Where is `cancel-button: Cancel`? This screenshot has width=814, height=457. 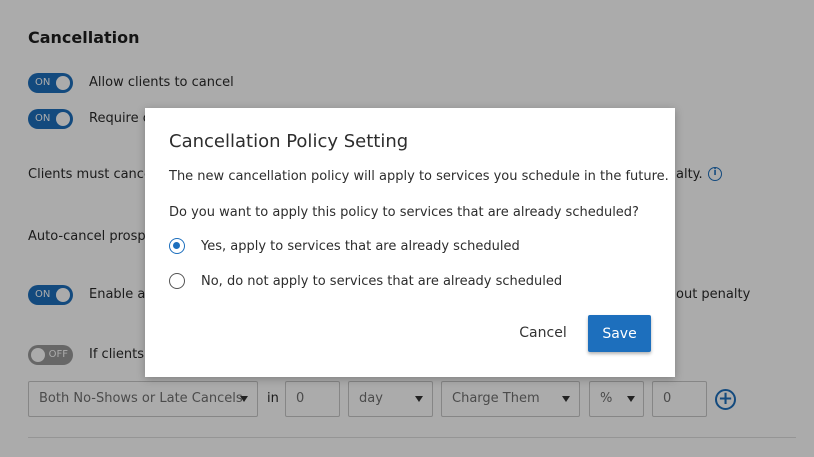 cancel-button: Cancel is located at coordinates (543, 333).